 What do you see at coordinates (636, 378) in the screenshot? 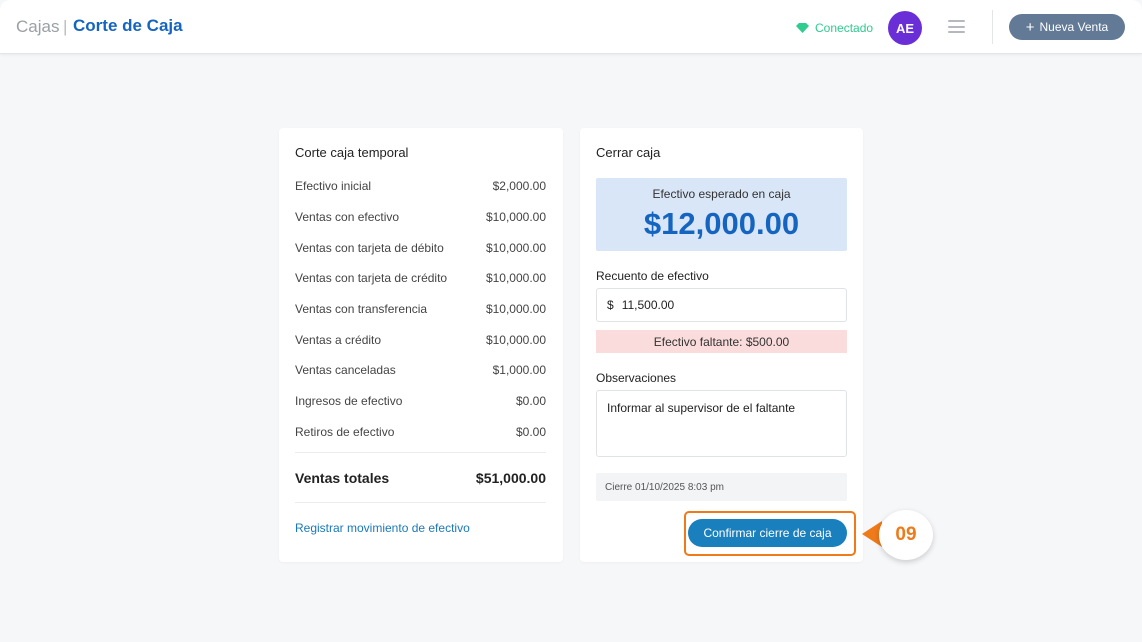
I see `notes-label: Observaciones` at bounding box center [636, 378].